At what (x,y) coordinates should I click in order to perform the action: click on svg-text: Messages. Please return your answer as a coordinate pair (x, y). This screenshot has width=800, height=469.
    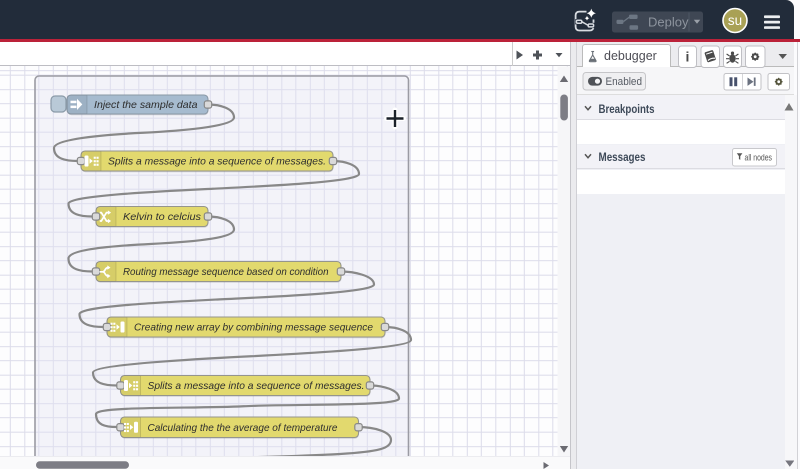
    Looking at the image, I should click on (622, 156).